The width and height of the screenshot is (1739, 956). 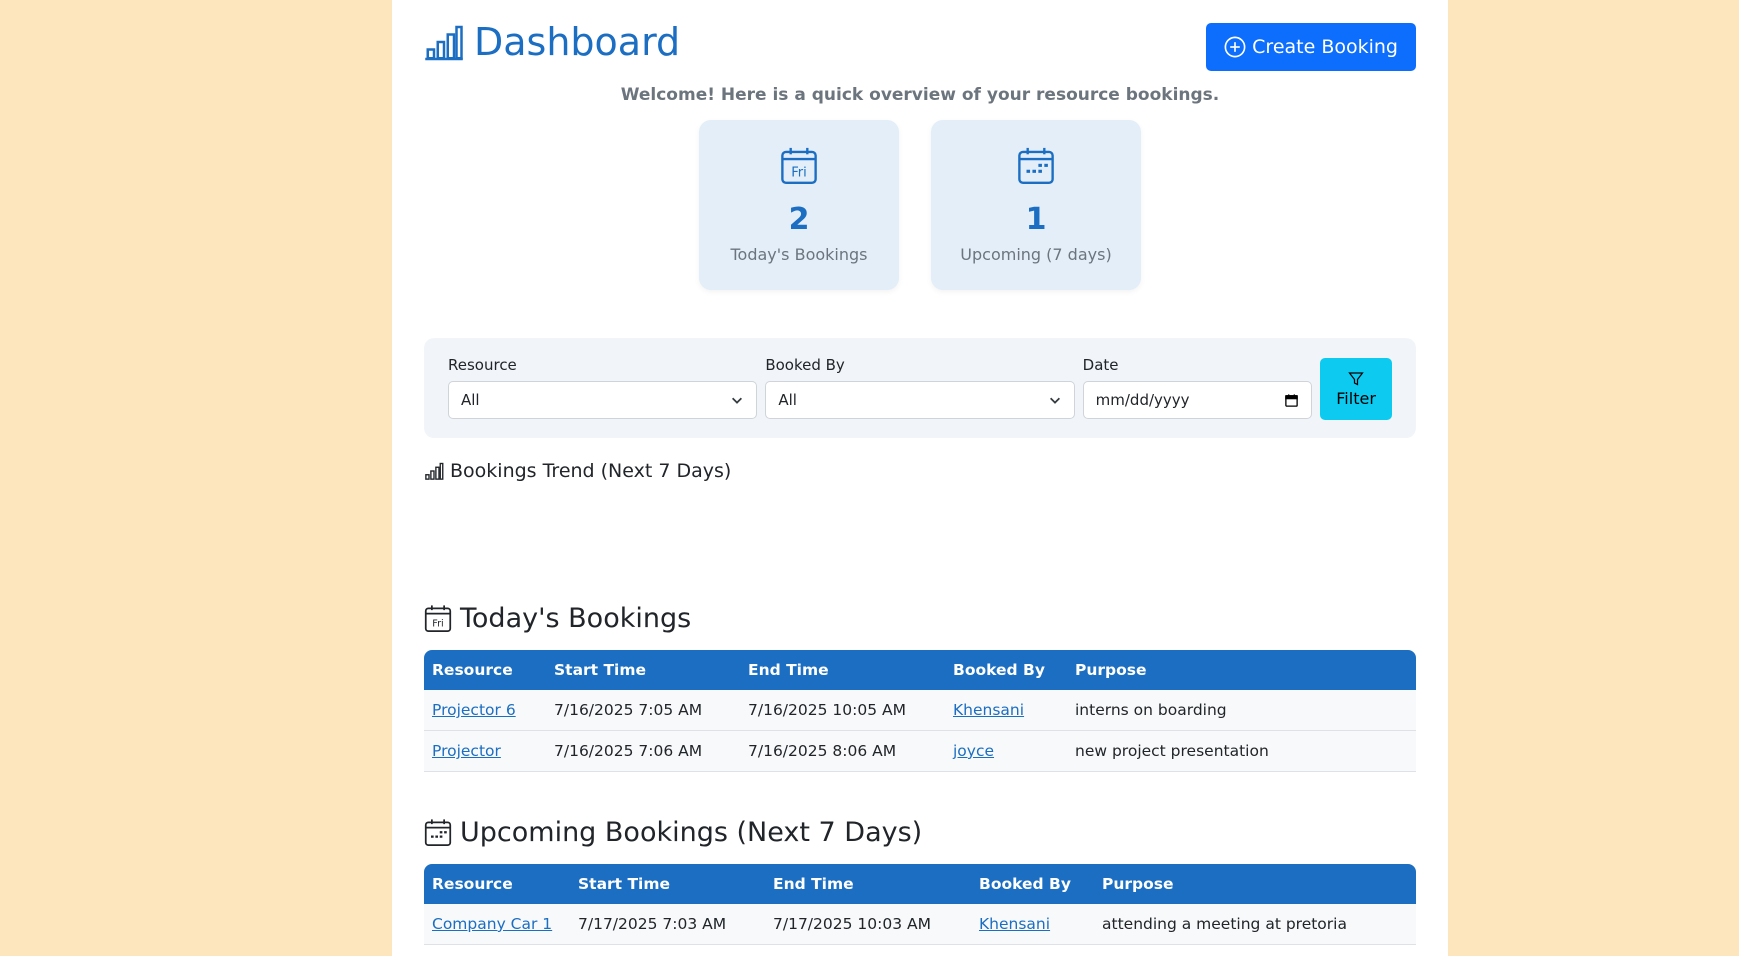 I want to click on stat-label-upcoming: Upcoming (7 days), so click(x=1036, y=254).